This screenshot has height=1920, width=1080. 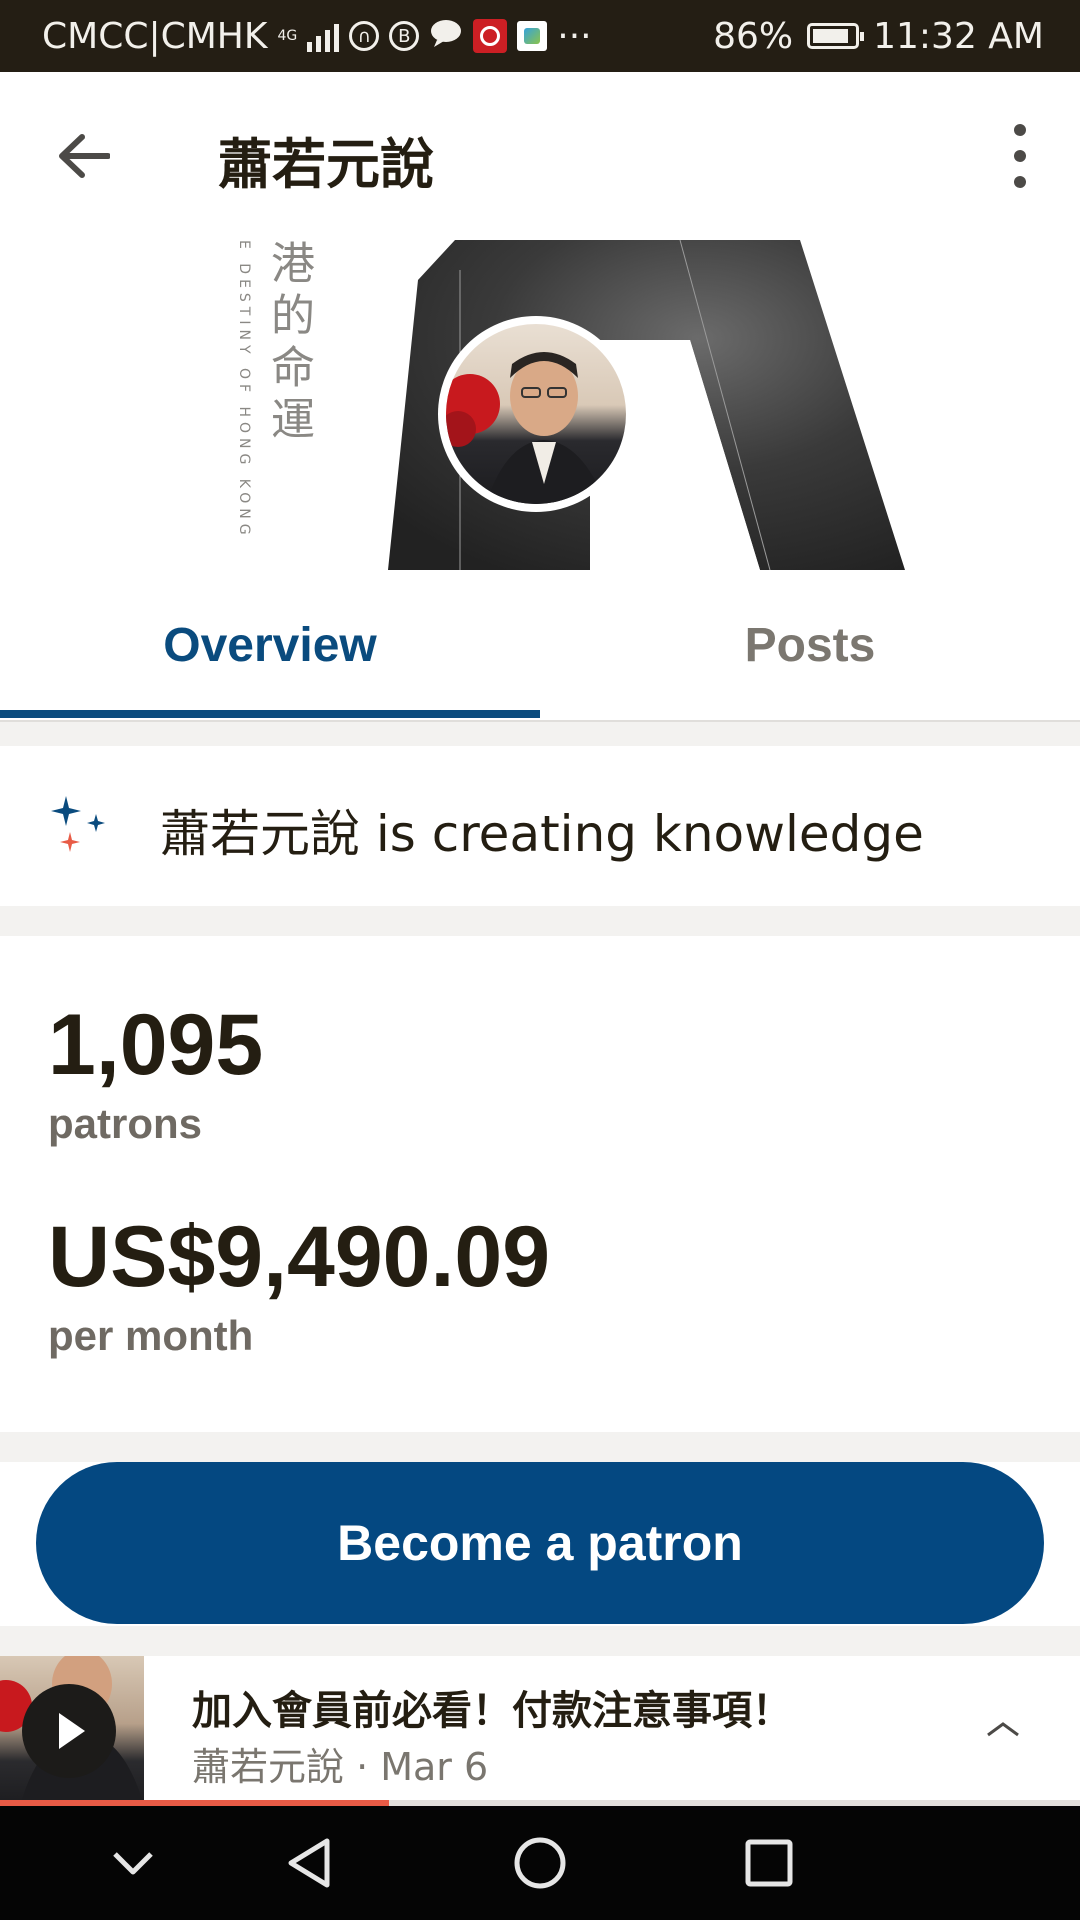 I want to click on avatar-photo, so click(x=536, y=414).